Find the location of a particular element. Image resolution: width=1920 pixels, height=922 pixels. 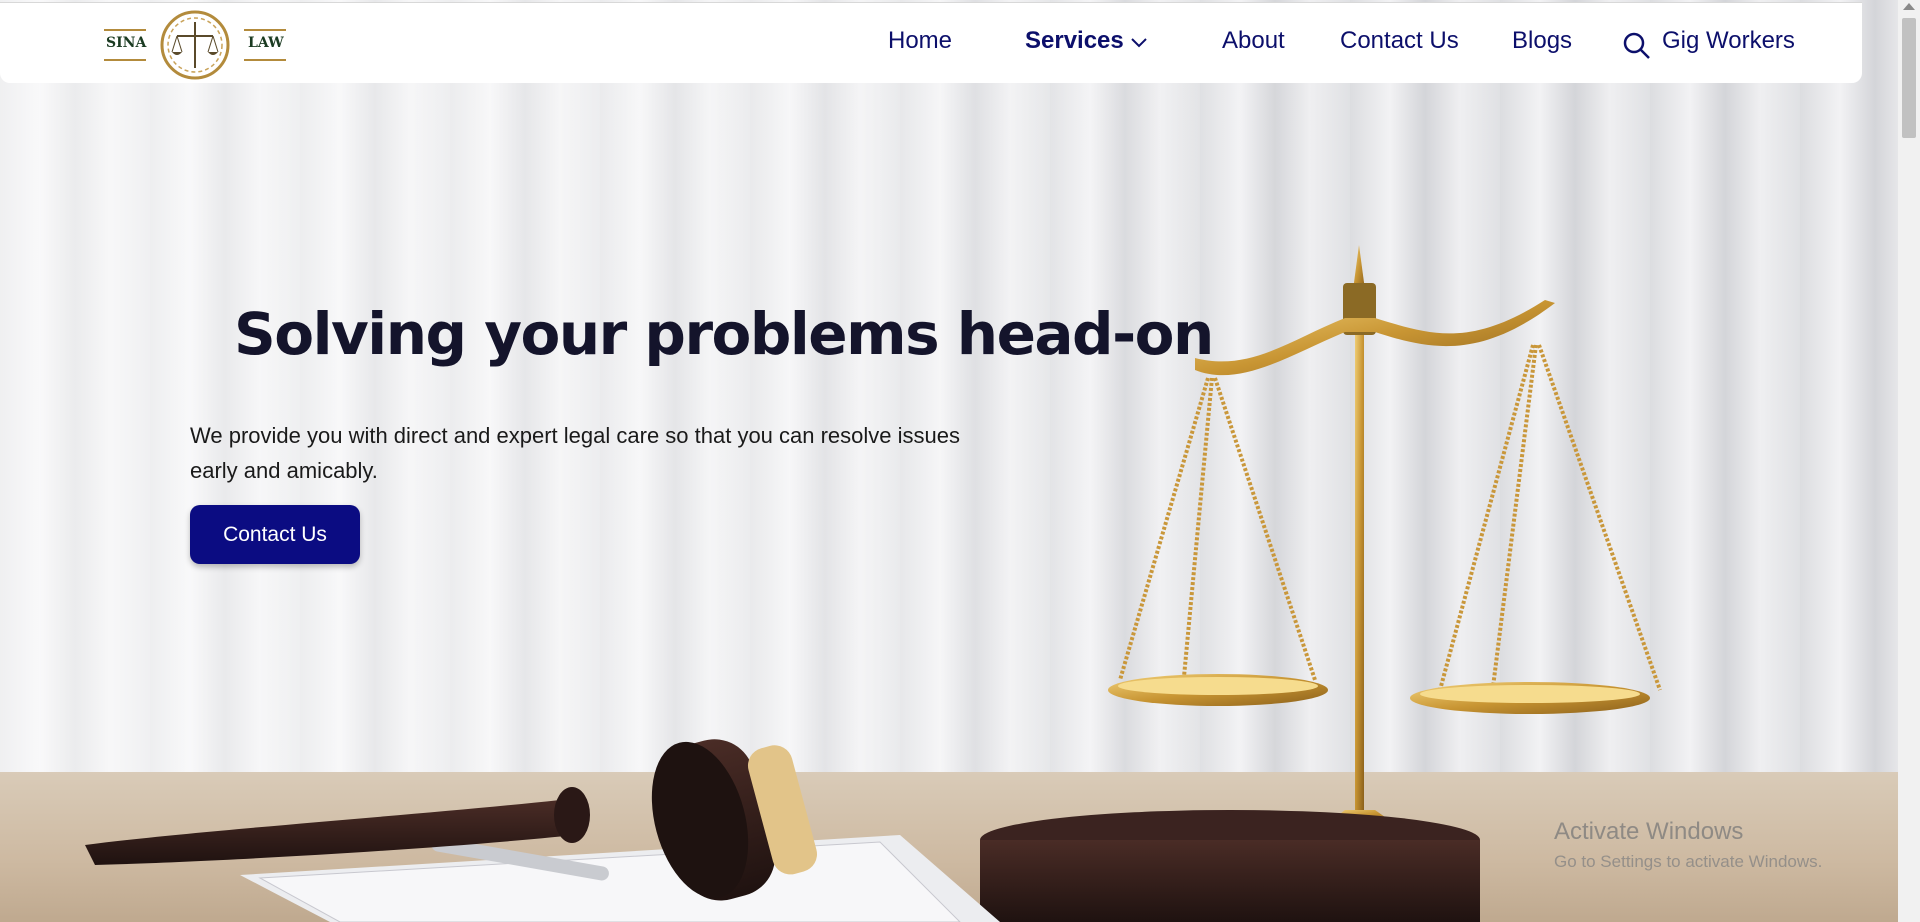

search-icon is located at coordinates (1637, 46).